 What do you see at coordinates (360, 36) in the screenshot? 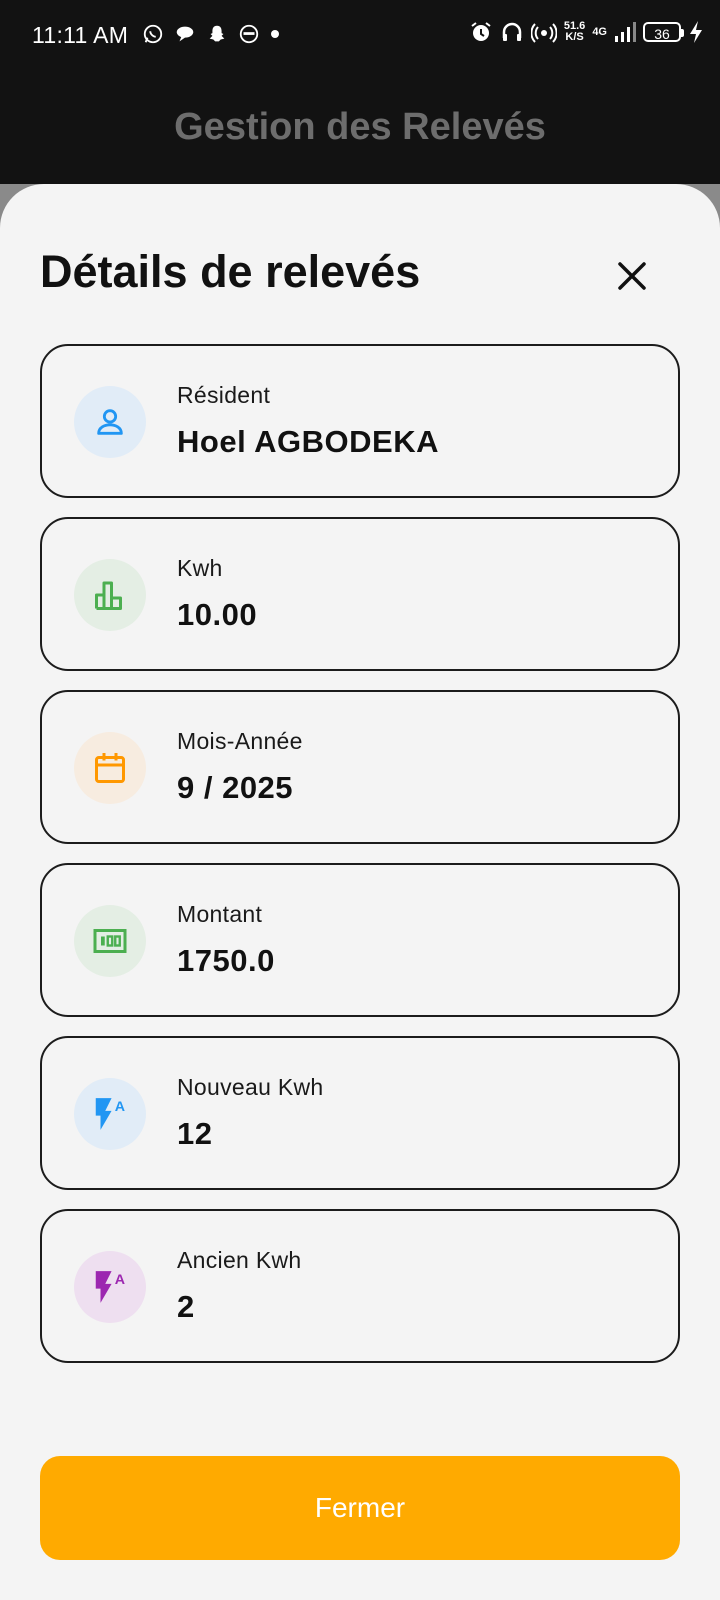
I see `status-bar: 11:11 AM 51.6 K/S 4G 36` at bounding box center [360, 36].